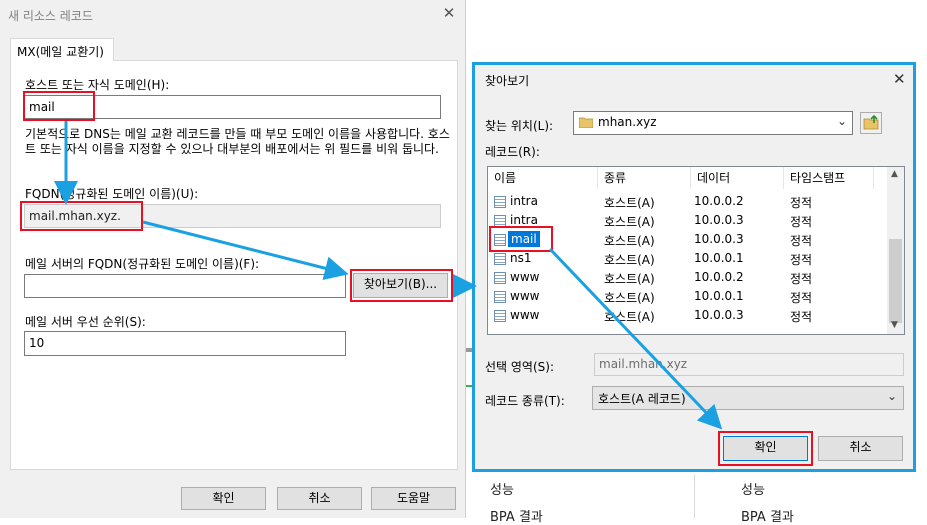  What do you see at coordinates (694, 496) in the screenshot?
I see `background-divider` at bounding box center [694, 496].